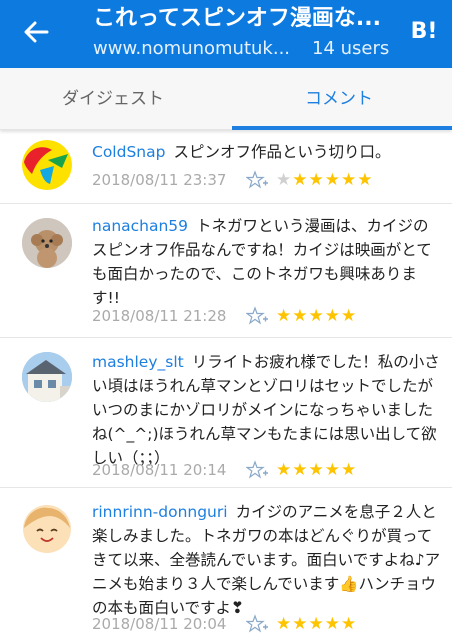 This screenshot has height=640, width=452. I want to click on smiling-face-icon, so click(47, 529).